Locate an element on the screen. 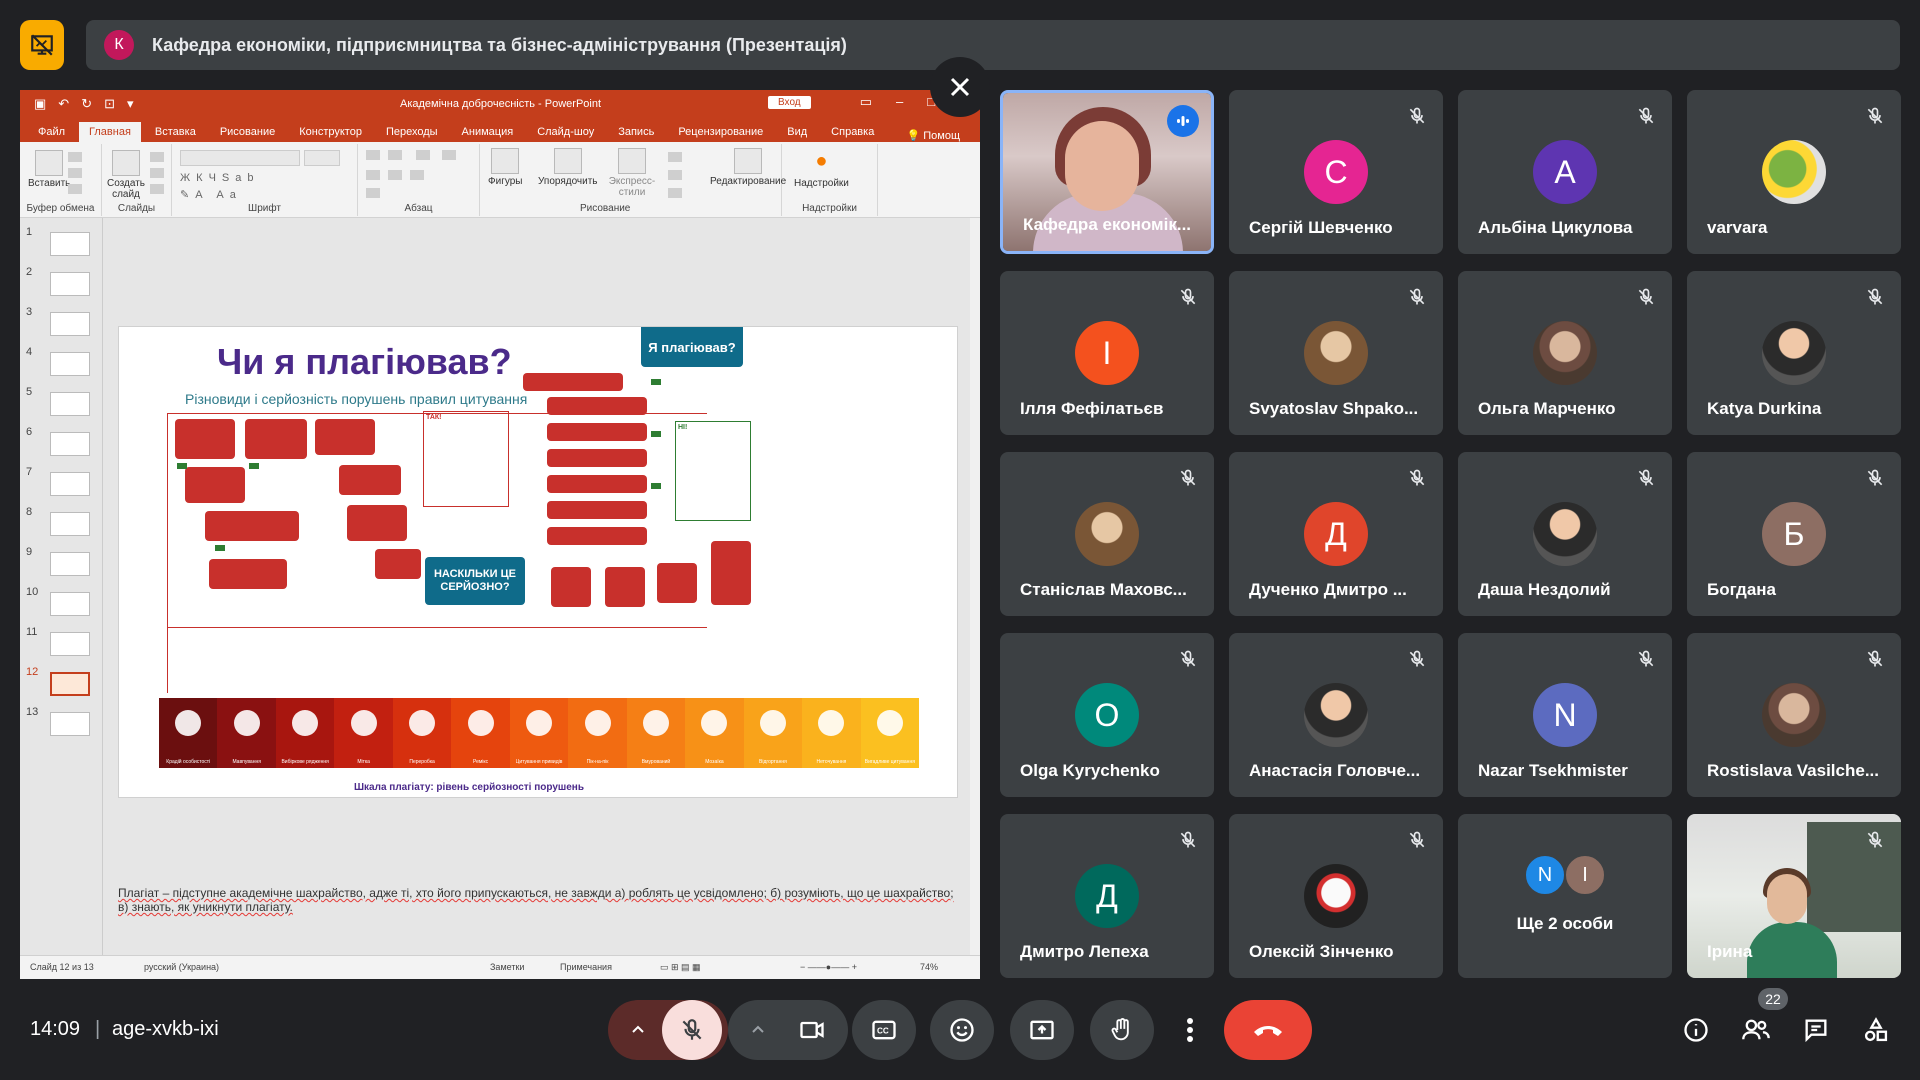 This screenshot has height=1080, width=1920. participant-tile: А Альбіна Цикулова is located at coordinates (1565, 172).